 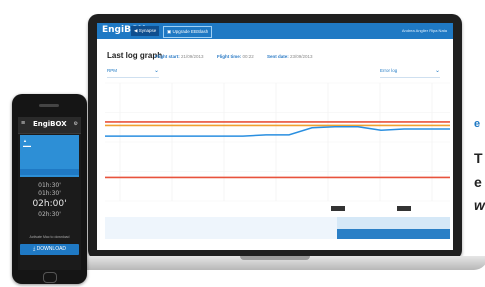 What do you see at coordinates (235, 56) in the screenshot?
I see `meta-flight-time: Flight time: 00:22` at bounding box center [235, 56].